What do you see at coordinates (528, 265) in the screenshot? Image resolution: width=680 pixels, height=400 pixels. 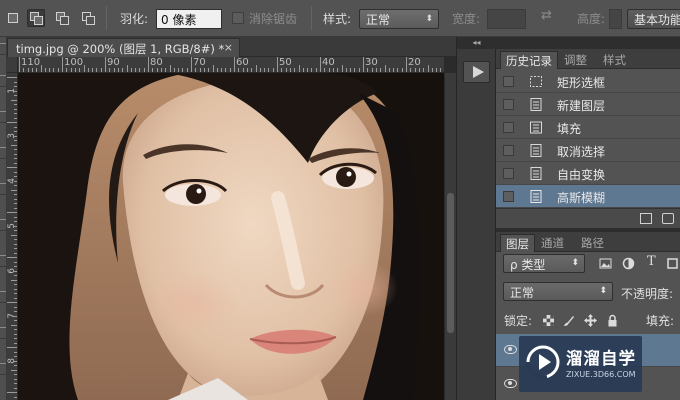 I see `layer-filter-value: ρ 类型` at bounding box center [528, 265].